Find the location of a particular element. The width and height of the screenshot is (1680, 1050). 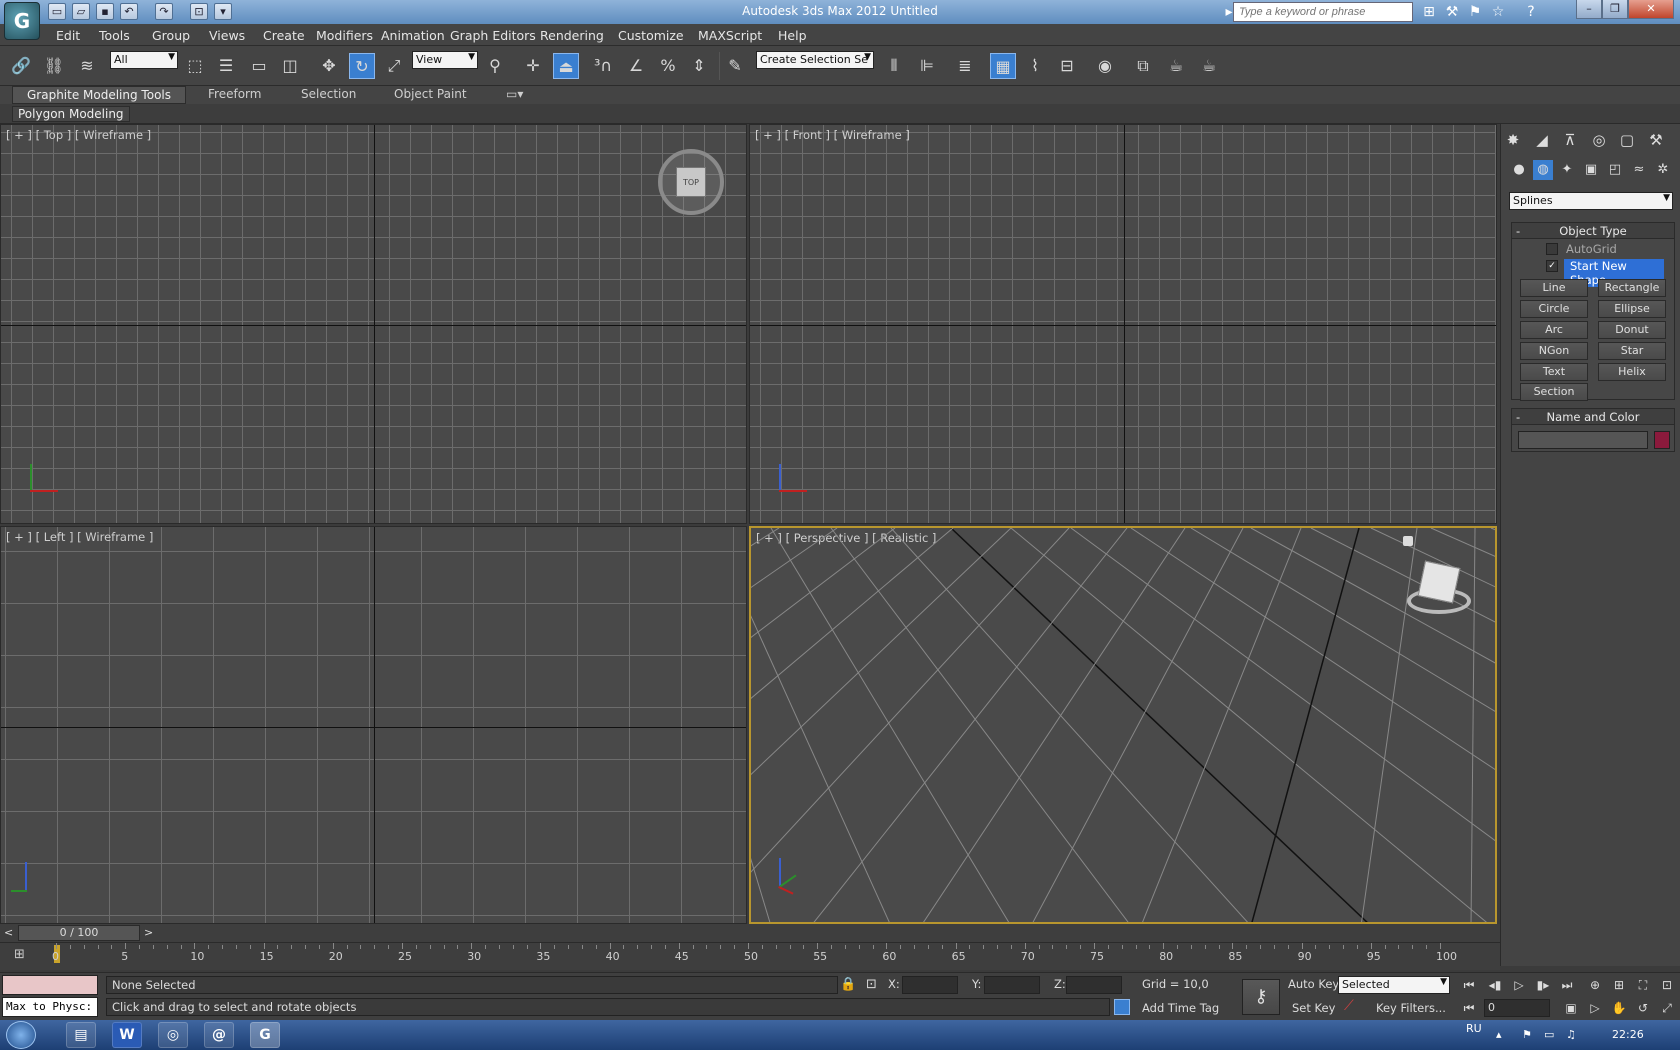

add-time-tag-label: Add Time Tag is located at coordinates (1180, 1008).